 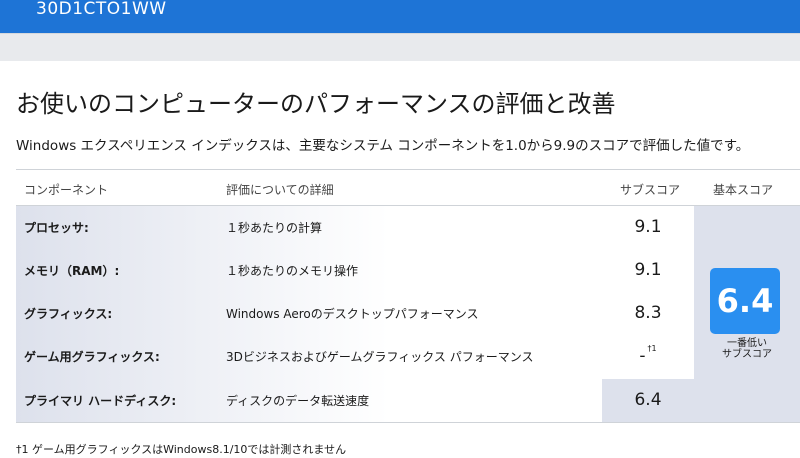 What do you see at coordinates (56, 228) in the screenshot?
I see `component-name: プロセッサ:` at bounding box center [56, 228].